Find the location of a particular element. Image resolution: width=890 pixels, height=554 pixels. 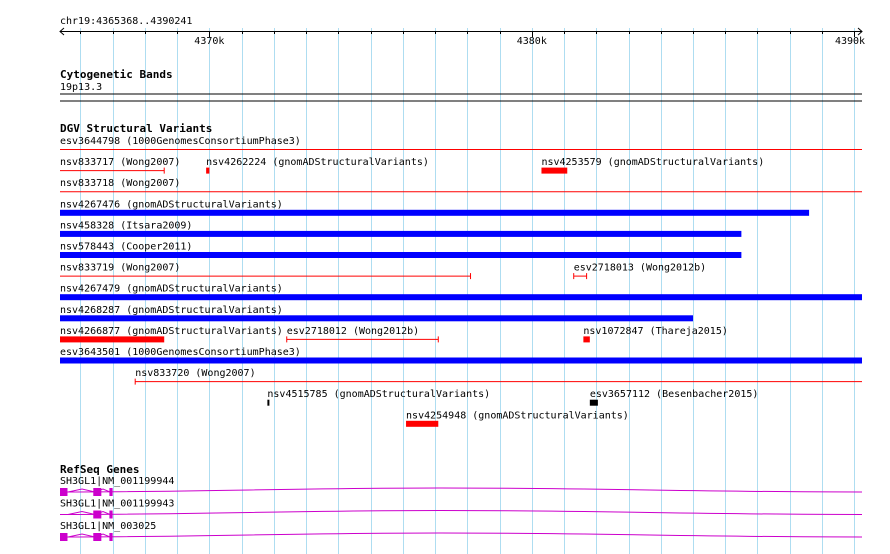

dgv-feature-label: nsv4515785 (gnomADStructuralVariants) is located at coordinates (378, 394).